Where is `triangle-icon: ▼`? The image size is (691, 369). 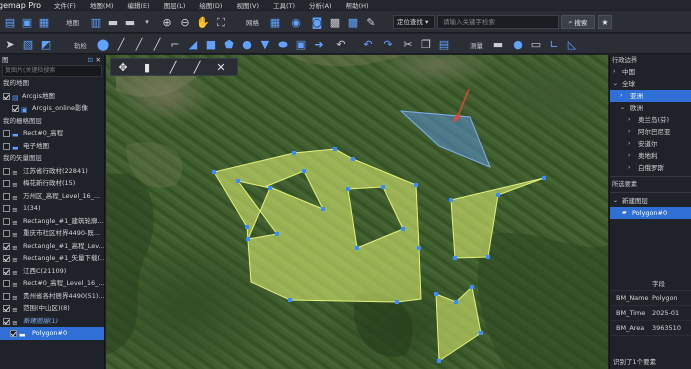
triangle-icon: ▼ is located at coordinates (265, 44).